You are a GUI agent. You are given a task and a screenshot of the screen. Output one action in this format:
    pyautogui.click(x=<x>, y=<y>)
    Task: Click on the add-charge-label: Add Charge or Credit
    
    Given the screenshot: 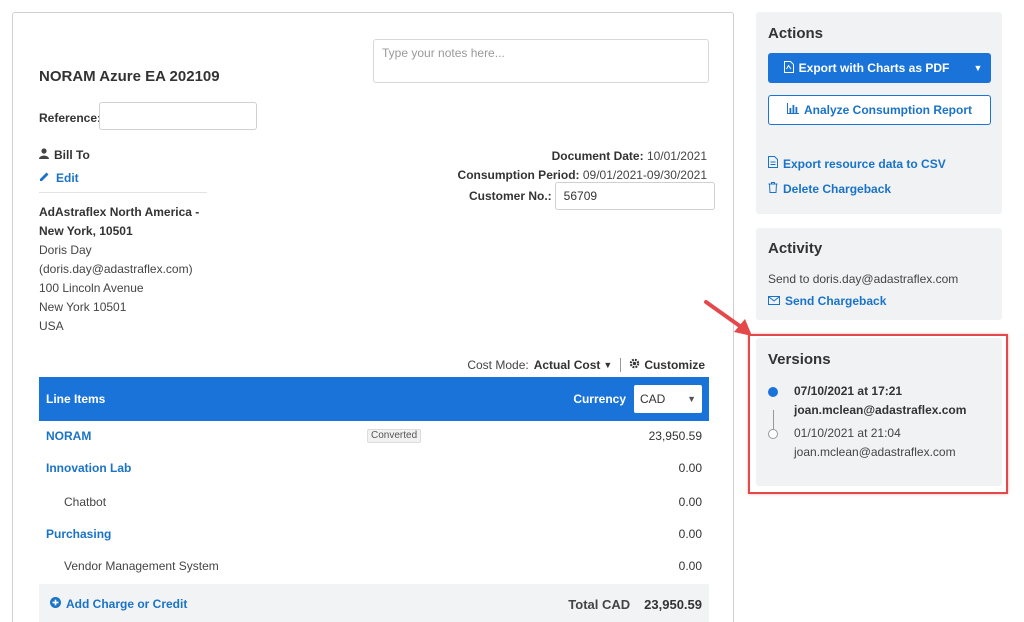 What is the action you would take?
    pyautogui.click(x=127, y=604)
    